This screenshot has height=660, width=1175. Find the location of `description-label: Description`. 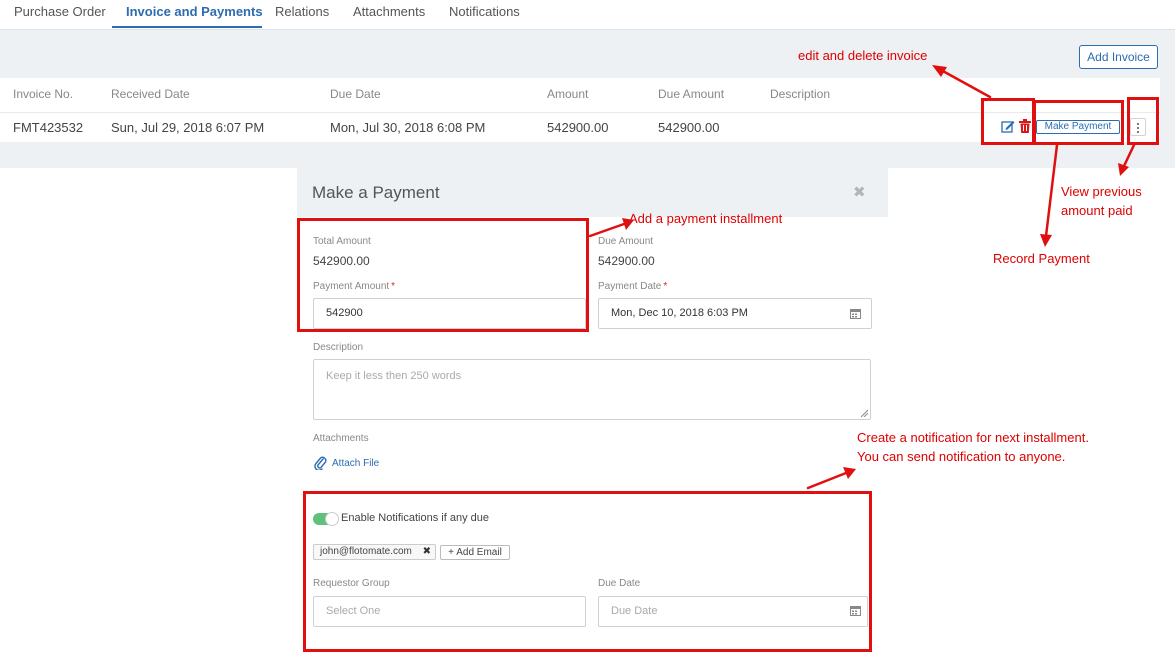

description-label: Description is located at coordinates (338, 347).